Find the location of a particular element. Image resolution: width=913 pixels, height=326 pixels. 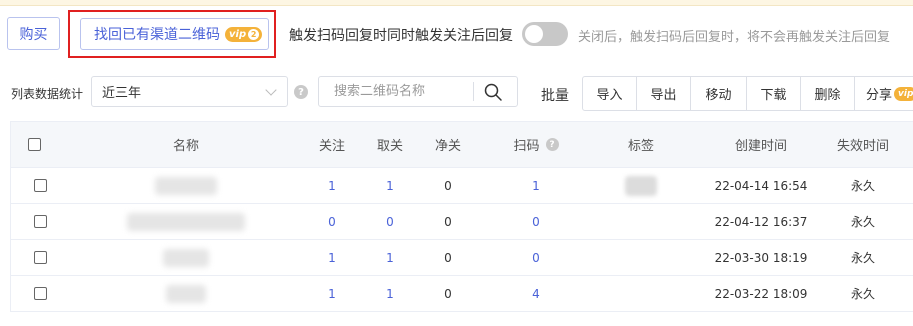

header-scan-label: 扫码 is located at coordinates (526, 146).